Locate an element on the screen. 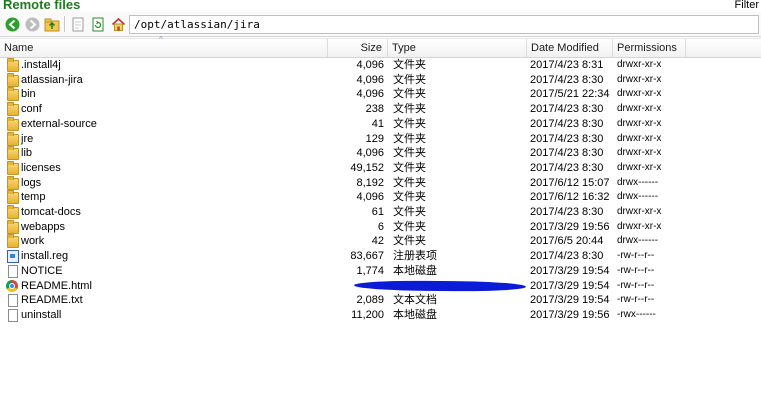 Image resolution: width=761 pixels, height=400 pixels. column-header-size: Size is located at coordinates (358, 48).